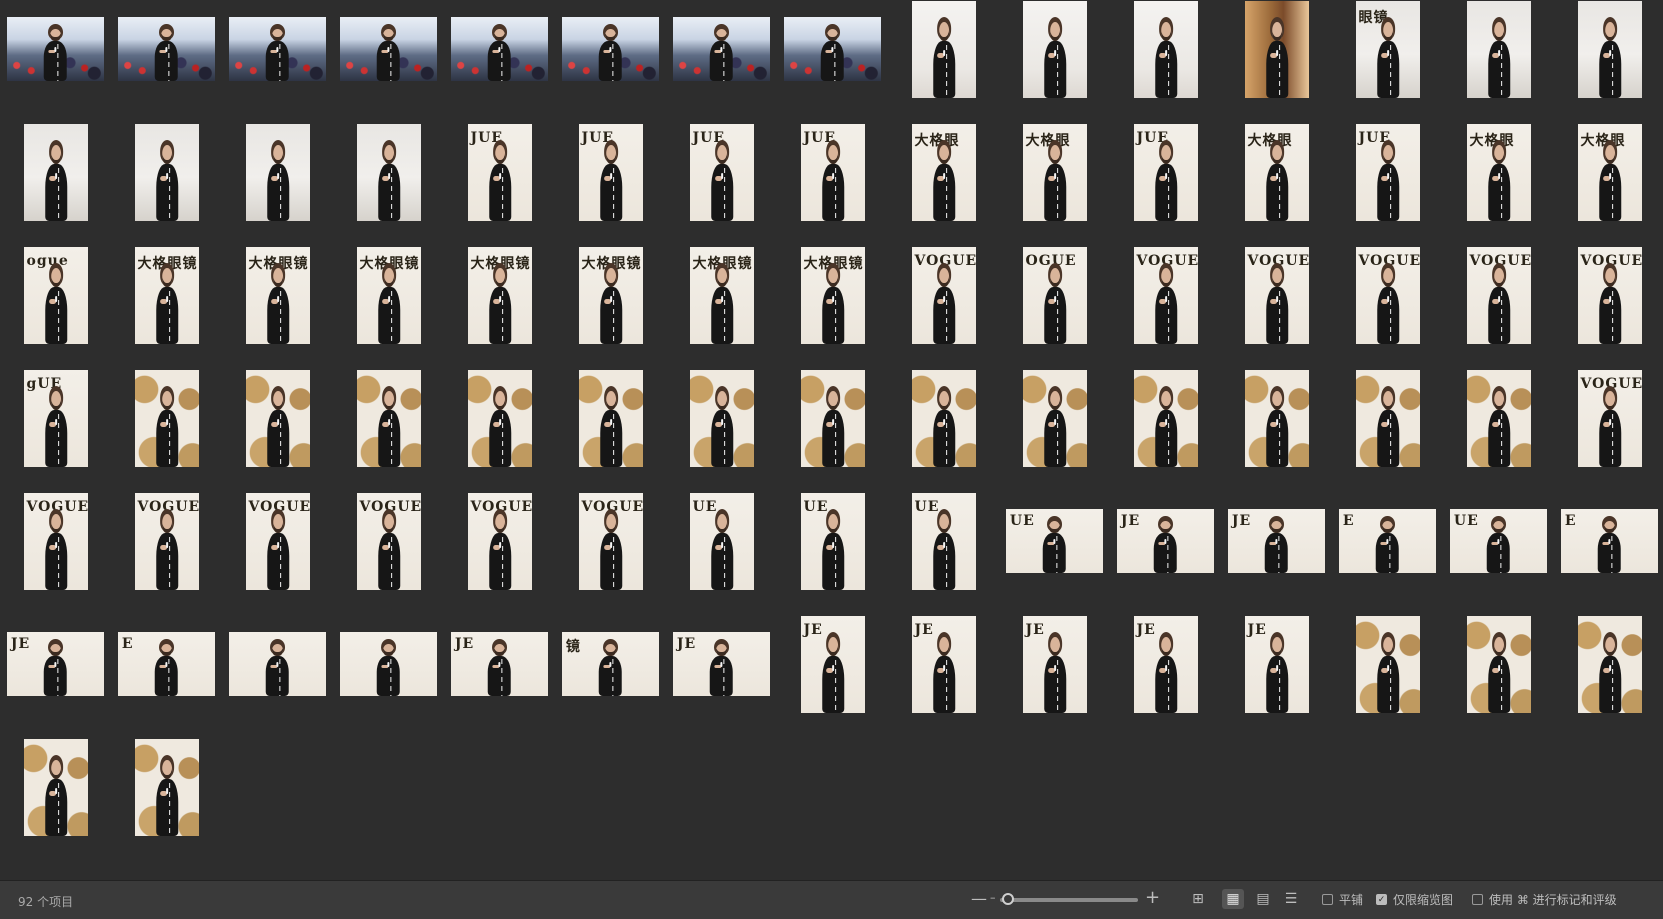 Image resolution: width=1663 pixels, height=919 pixels. Describe the element at coordinates (979, 898) in the screenshot. I see `zoom-out-icon: —` at that location.